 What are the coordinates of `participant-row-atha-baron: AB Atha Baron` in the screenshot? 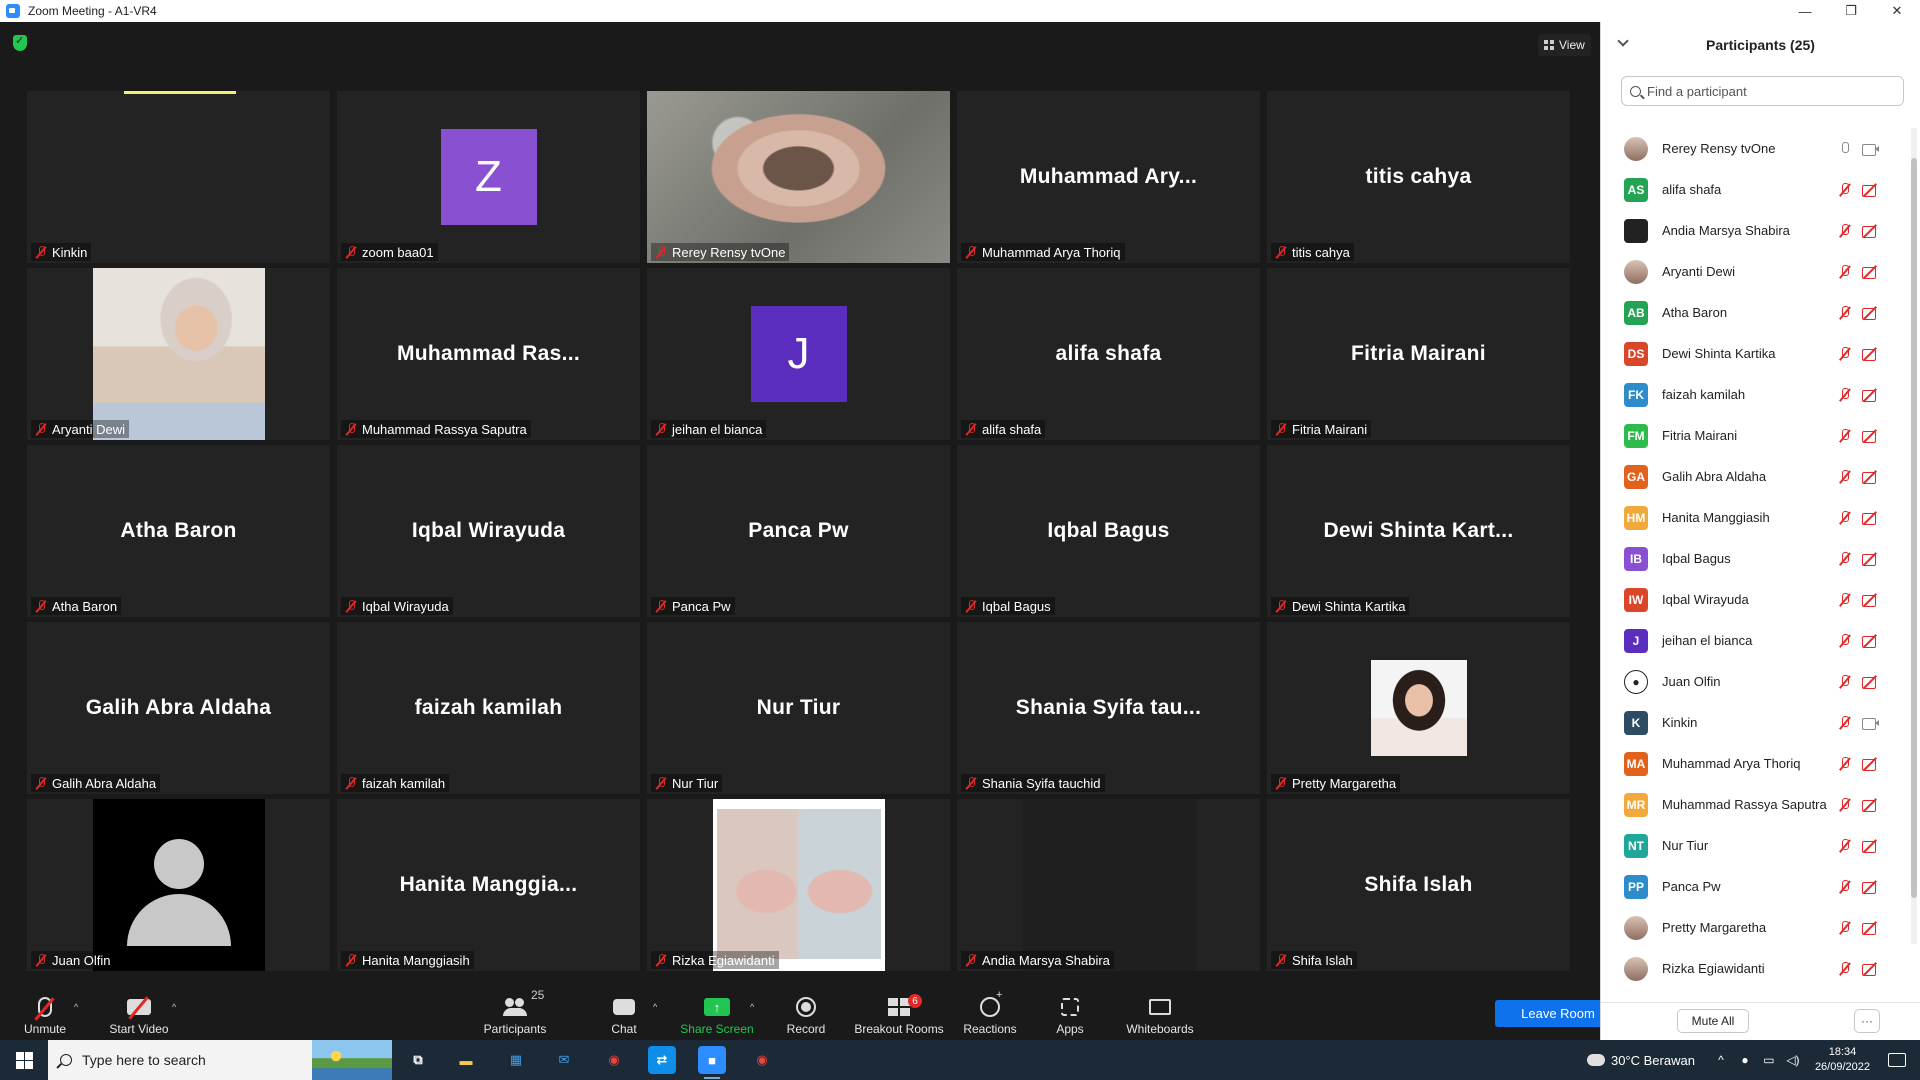 It's located at (1751, 312).